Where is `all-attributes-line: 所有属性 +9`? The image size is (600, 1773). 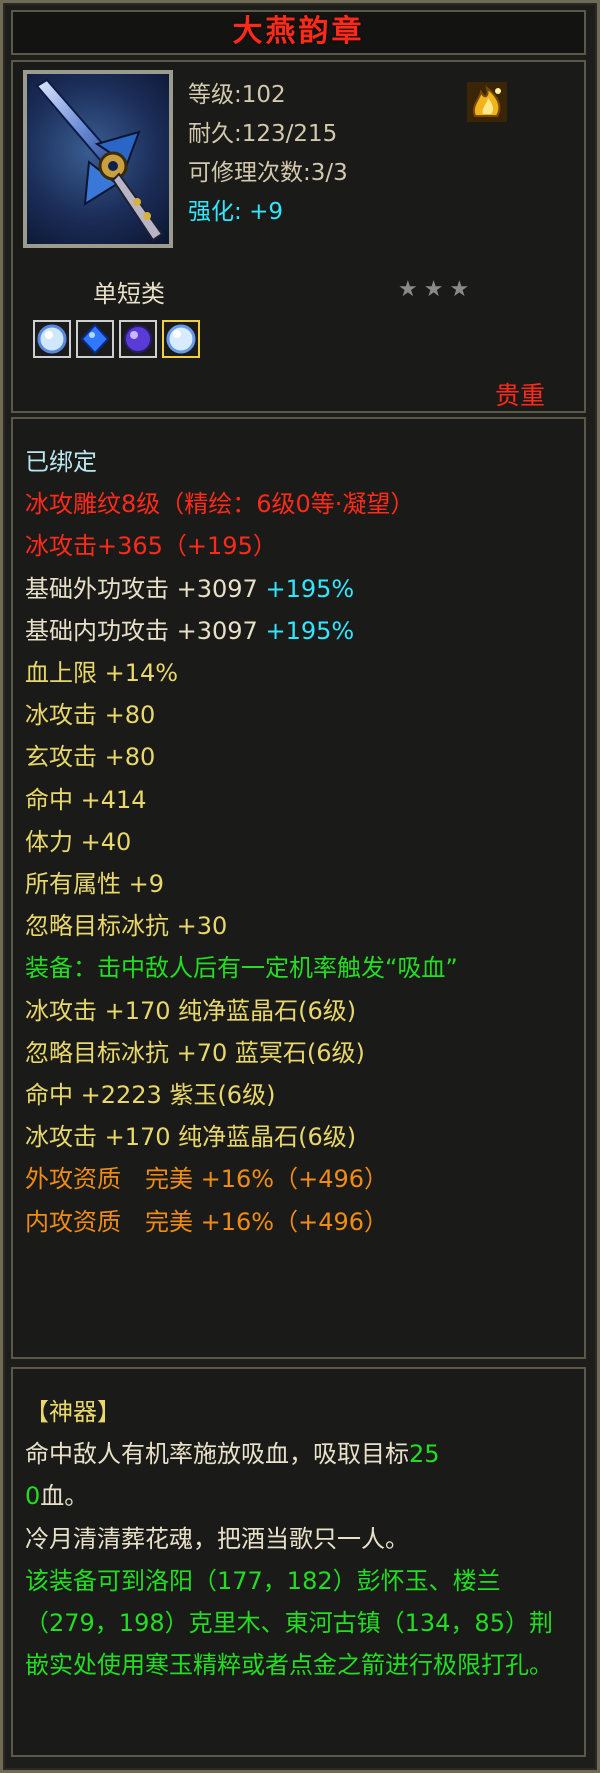 all-attributes-line: 所有属性 +9 is located at coordinates (95, 884).